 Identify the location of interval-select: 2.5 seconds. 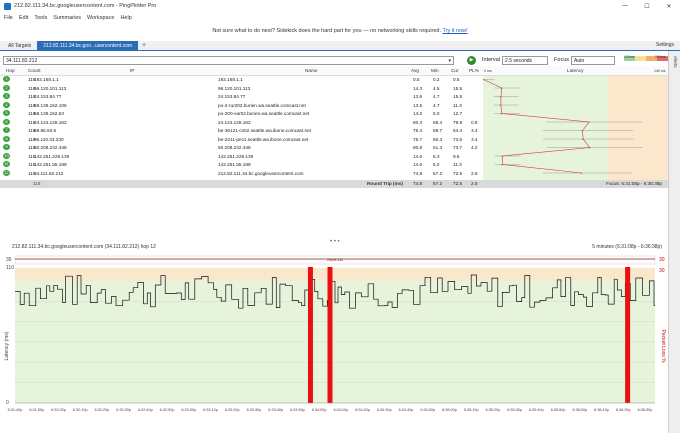
(525, 60).